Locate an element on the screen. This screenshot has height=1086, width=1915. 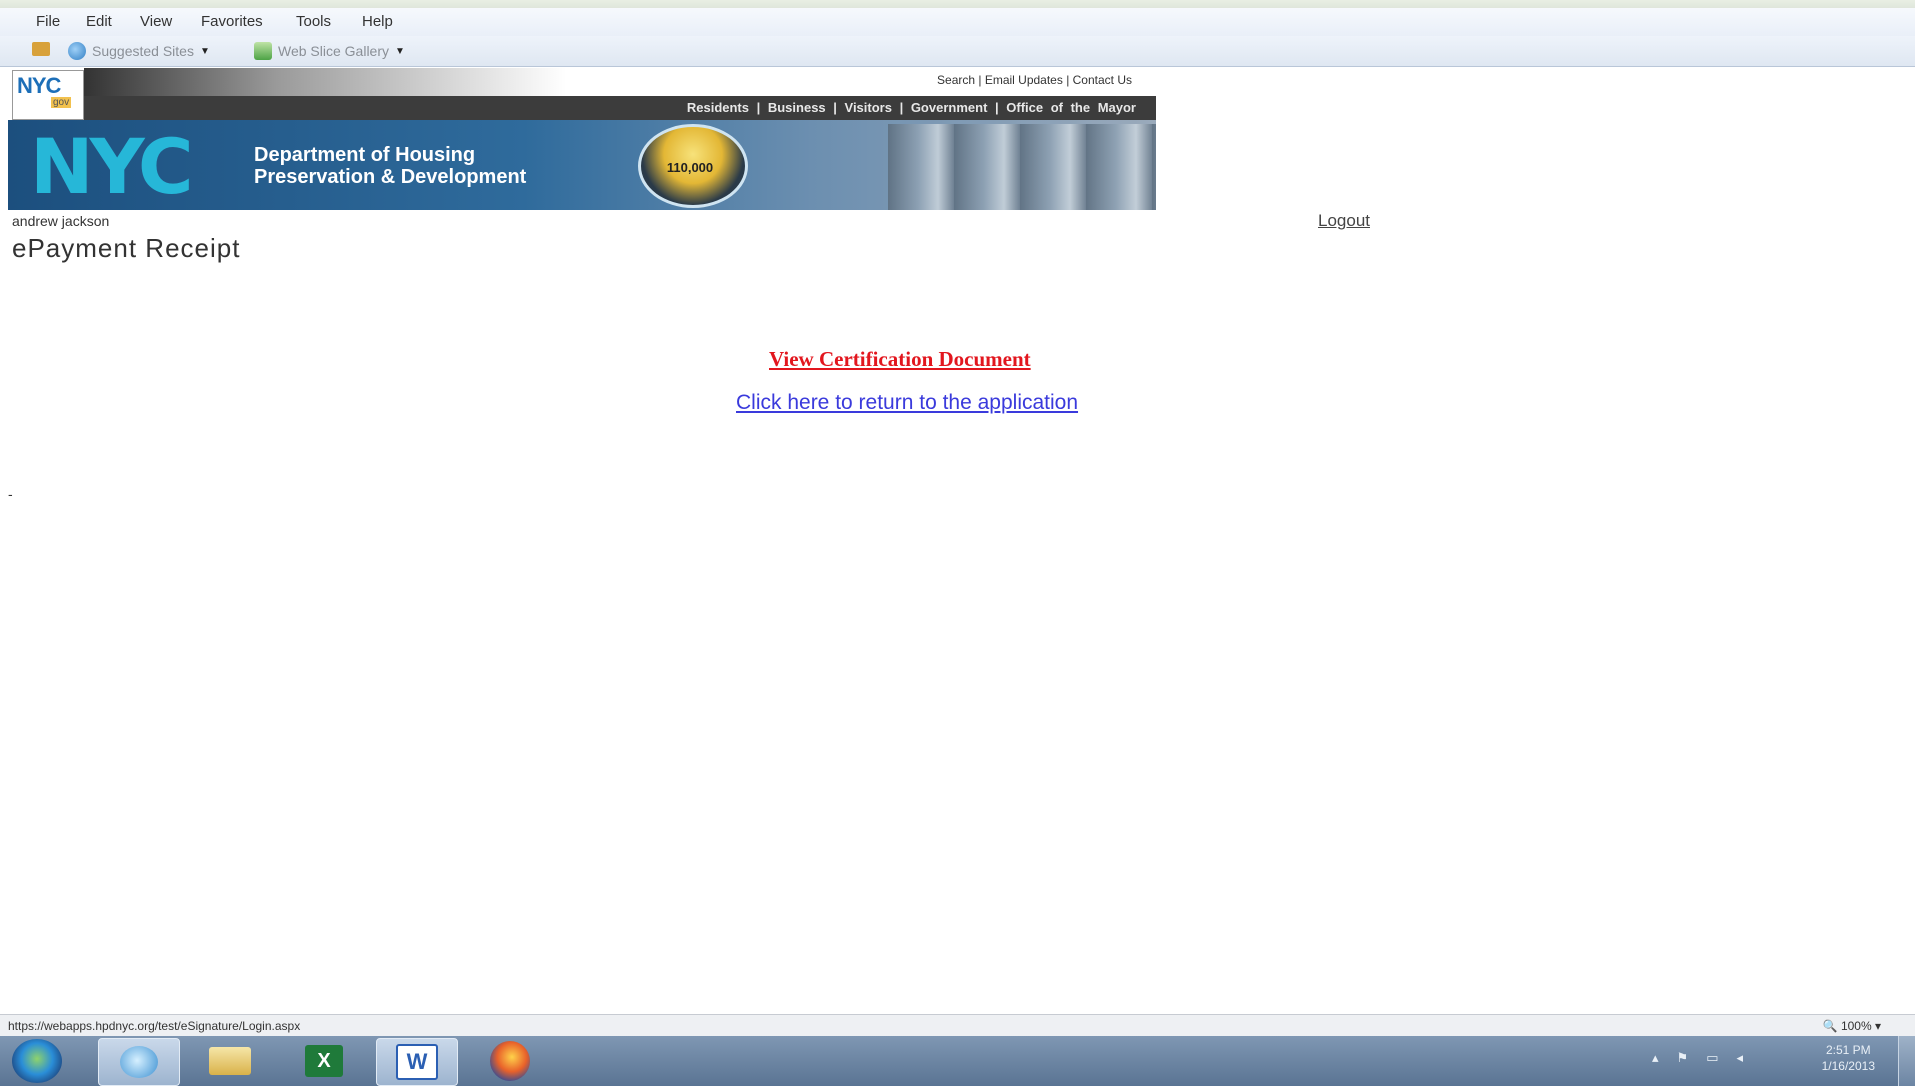
taskbar-firefox is located at coordinates (510, 1061).